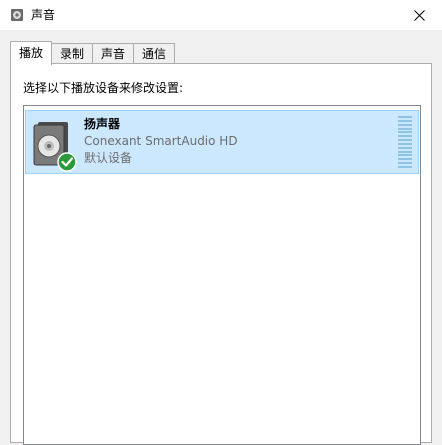 The width and height of the screenshot is (442, 445). I want to click on device-name: 扬声器, so click(102, 124).